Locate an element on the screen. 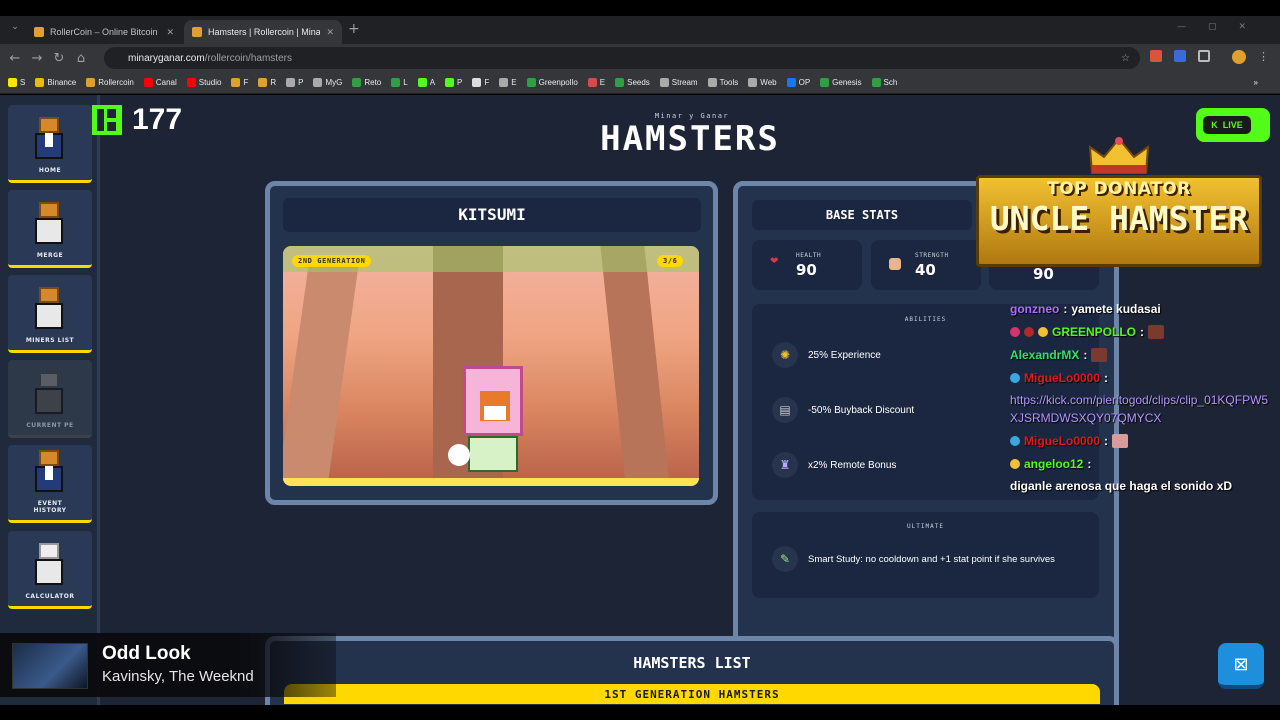 This screenshot has height=720, width=1280. chat-username: MigueLo0000 is located at coordinates (1062, 378).